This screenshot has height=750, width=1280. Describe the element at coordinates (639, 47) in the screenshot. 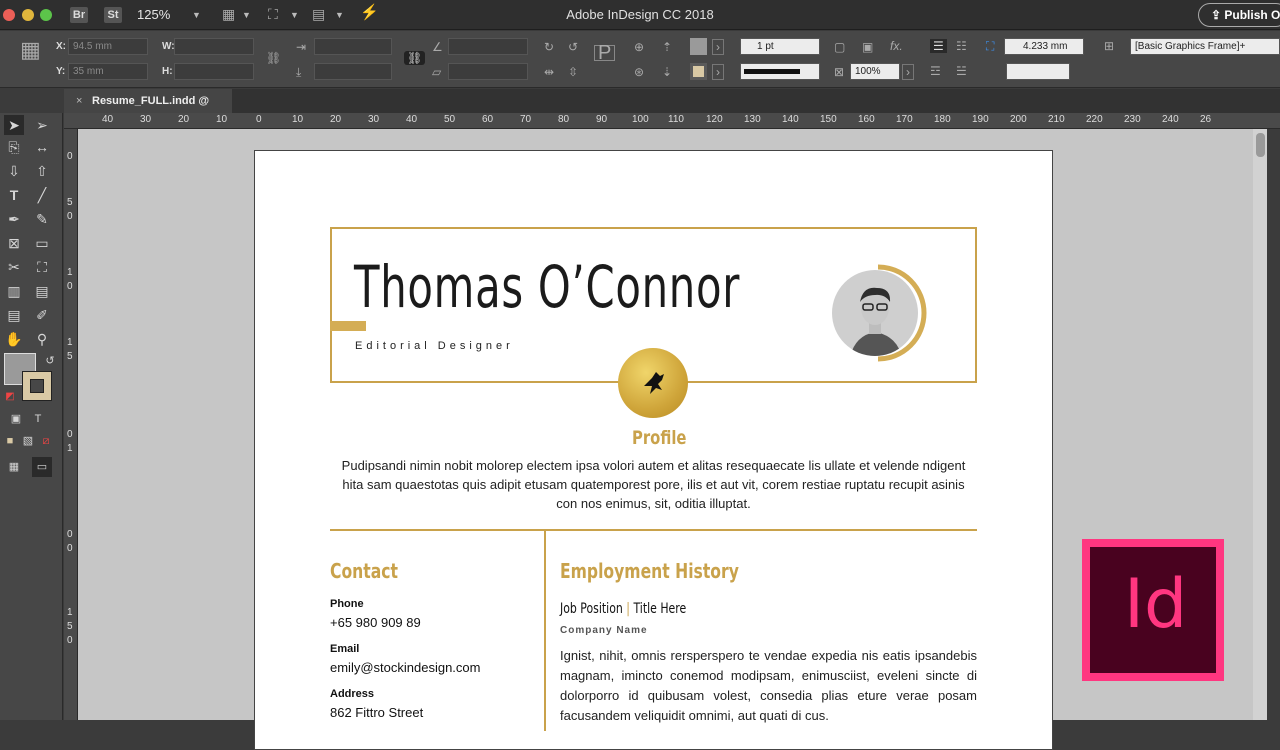

I see `select-container-icon: ⊕` at that location.